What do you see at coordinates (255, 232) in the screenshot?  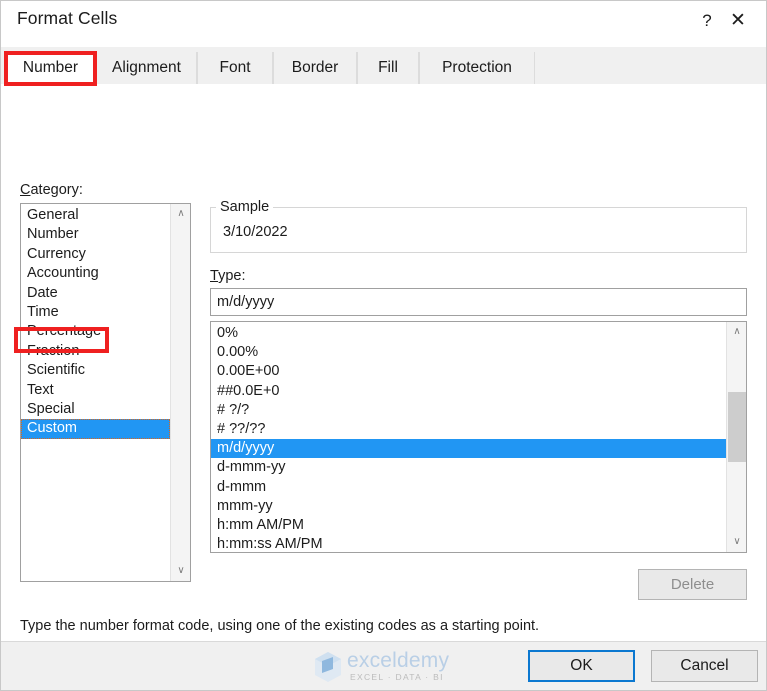 I see `sample-value: 3/10/2022` at bounding box center [255, 232].